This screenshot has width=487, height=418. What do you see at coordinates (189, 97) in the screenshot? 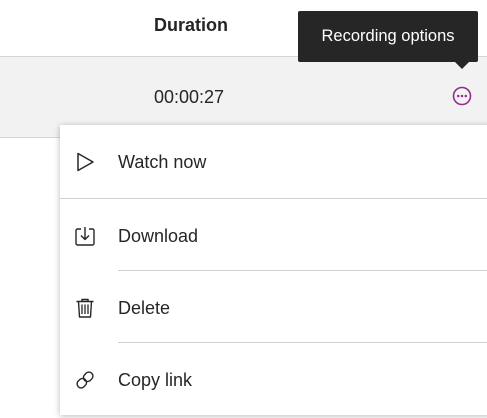
I see `duration-cell: 00:00:27` at bounding box center [189, 97].